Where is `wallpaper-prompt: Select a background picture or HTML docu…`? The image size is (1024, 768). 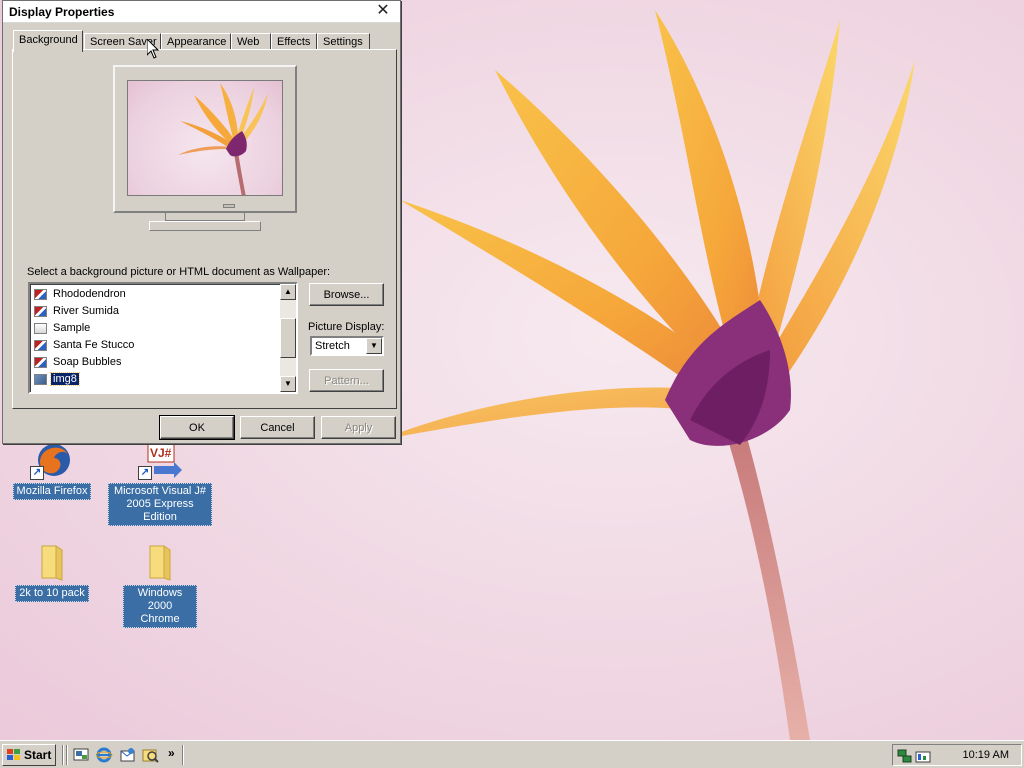
wallpaper-prompt: Select a background picture or HTML docu… is located at coordinates (179, 272).